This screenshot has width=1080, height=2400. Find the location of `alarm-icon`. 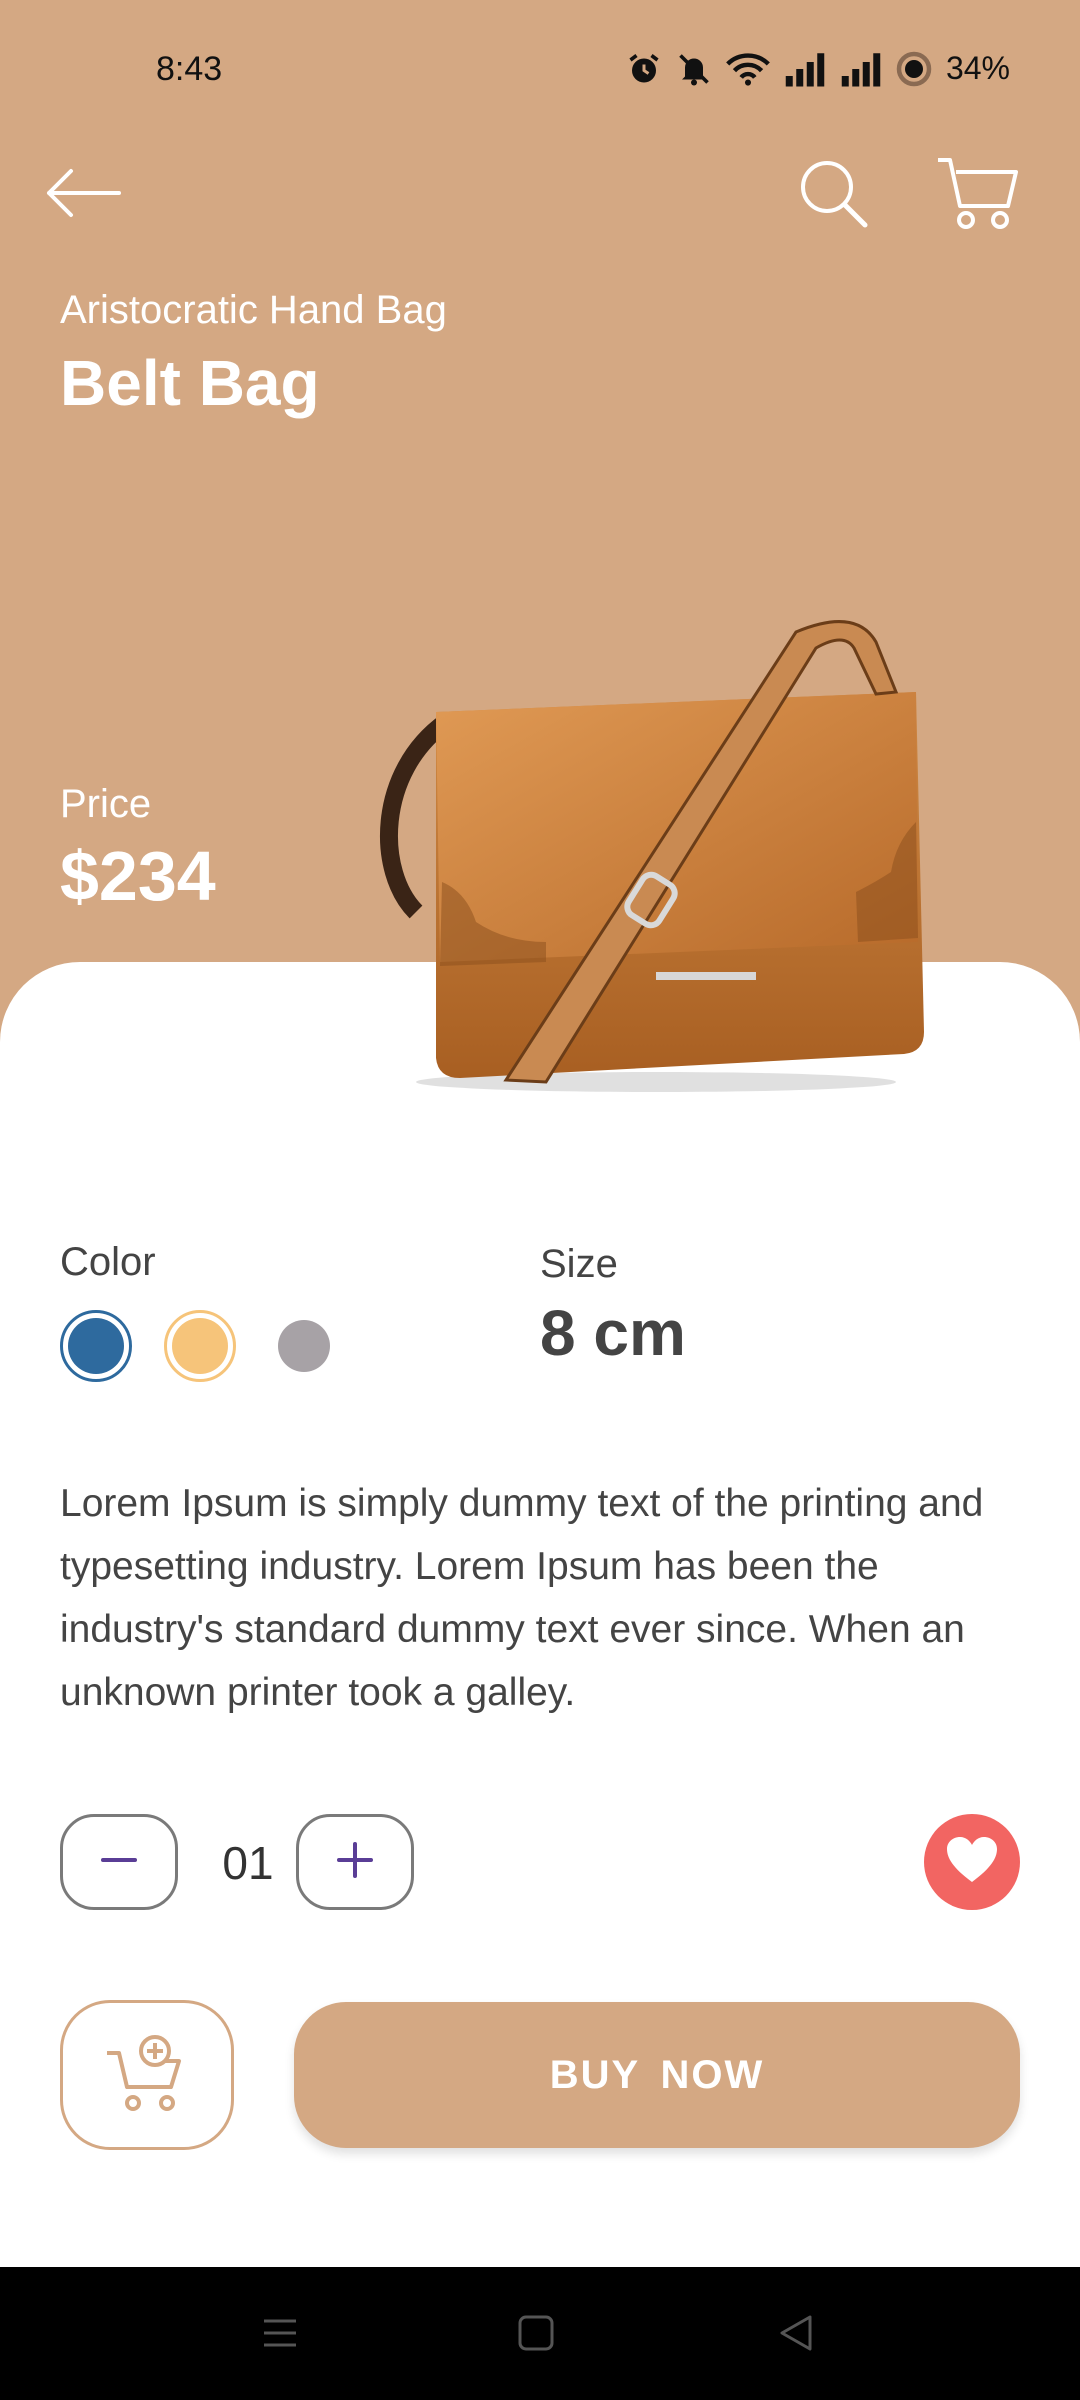

alarm-icon is located at coordinates (644, 69).